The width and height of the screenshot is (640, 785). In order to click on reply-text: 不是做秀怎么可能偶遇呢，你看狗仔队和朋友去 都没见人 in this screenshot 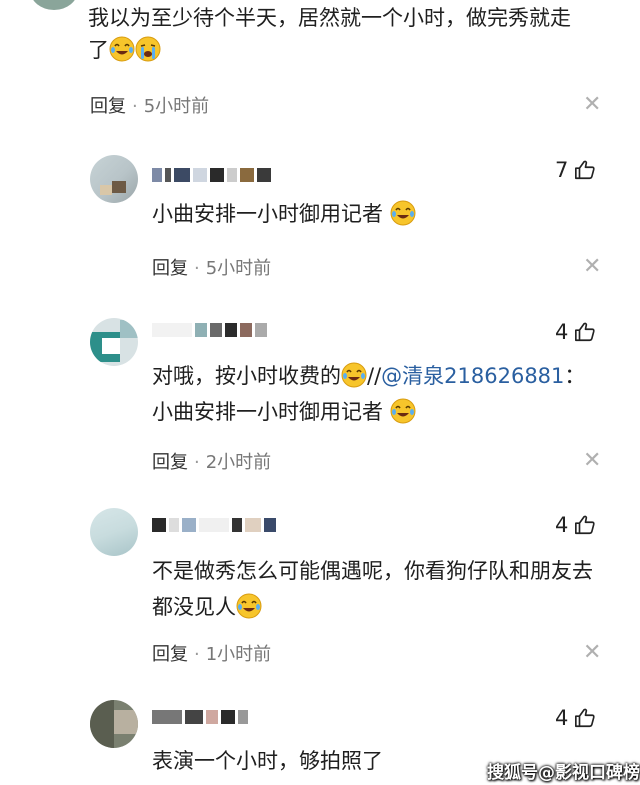, I will do `click(372, 589)`.